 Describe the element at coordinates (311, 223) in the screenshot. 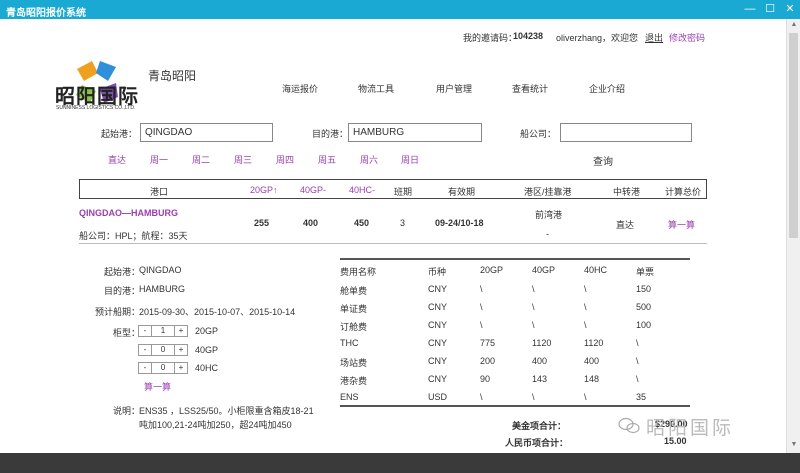

I see `price-40gp: 400` at that location.